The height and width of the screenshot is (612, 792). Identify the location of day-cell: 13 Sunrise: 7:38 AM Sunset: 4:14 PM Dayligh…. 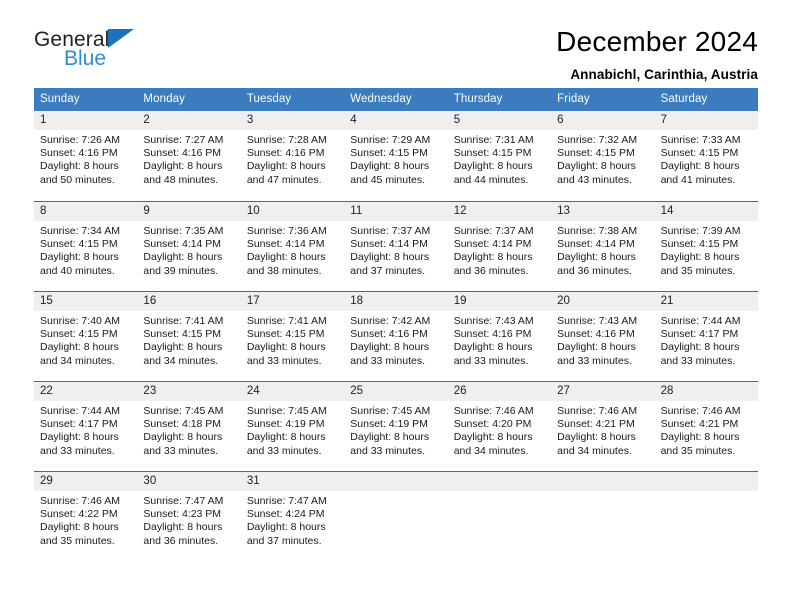
(603, 246).